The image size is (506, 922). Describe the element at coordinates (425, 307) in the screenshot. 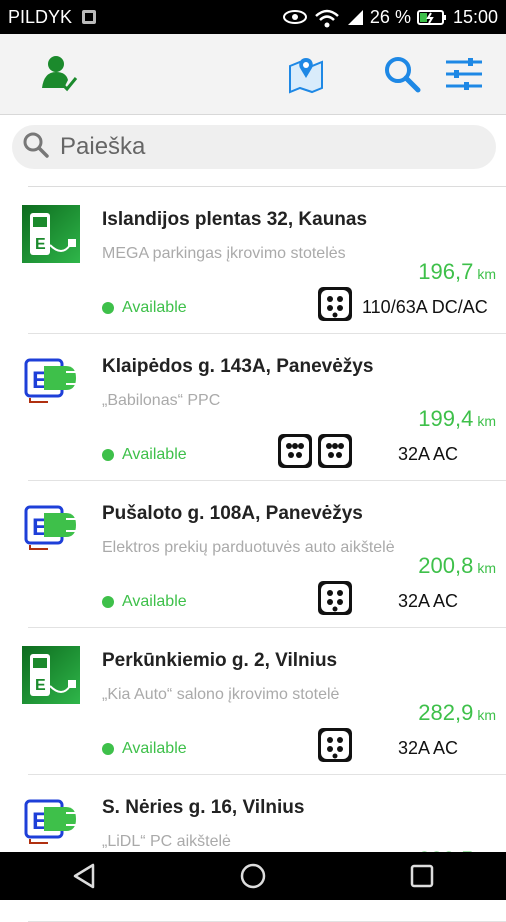

I see `station-power: 110/63A DC/AC` at that location.